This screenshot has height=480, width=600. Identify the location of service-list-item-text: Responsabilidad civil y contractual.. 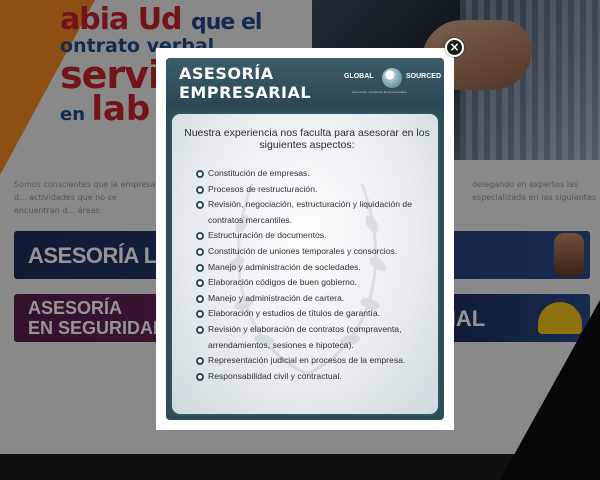
(275, 375).